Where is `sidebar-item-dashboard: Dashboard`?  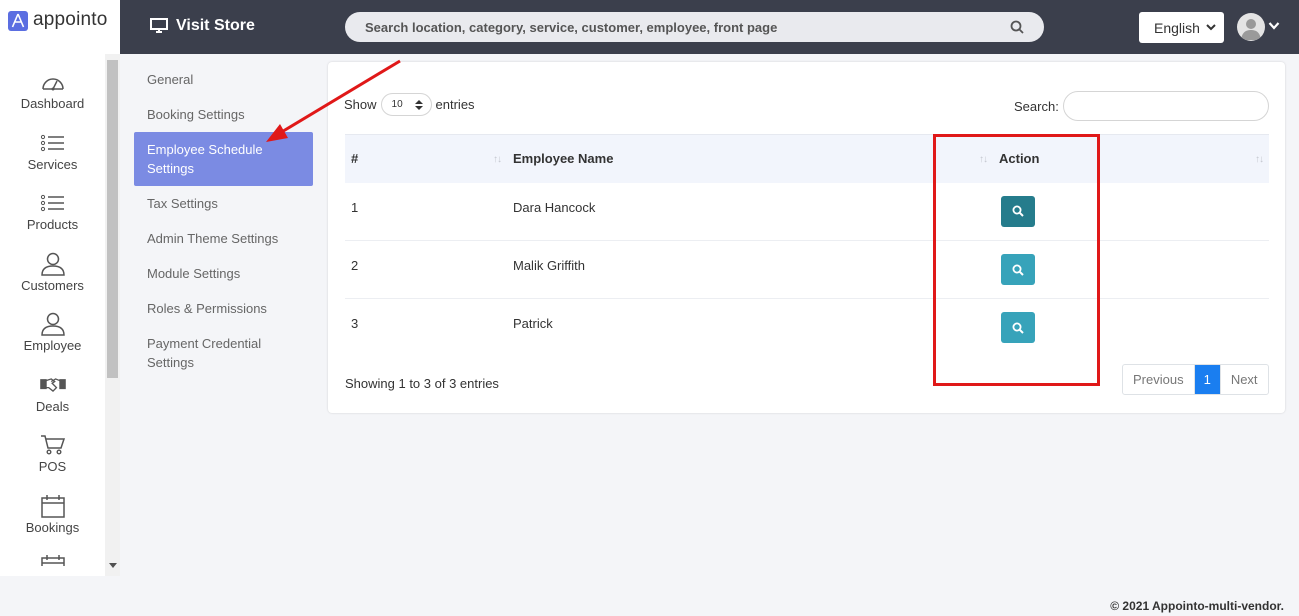
sidebar-item-dashboard: Dashboard is located at coordinates (52, 92).